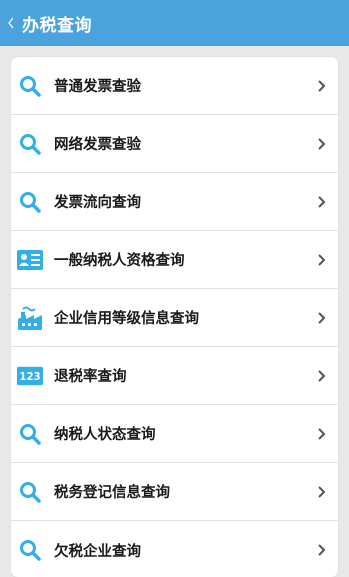  Describe the element at coordinates (174, 492) in the screenshot. I see `list-item-tax-registration-query: 税务登记信息查询` at that location.